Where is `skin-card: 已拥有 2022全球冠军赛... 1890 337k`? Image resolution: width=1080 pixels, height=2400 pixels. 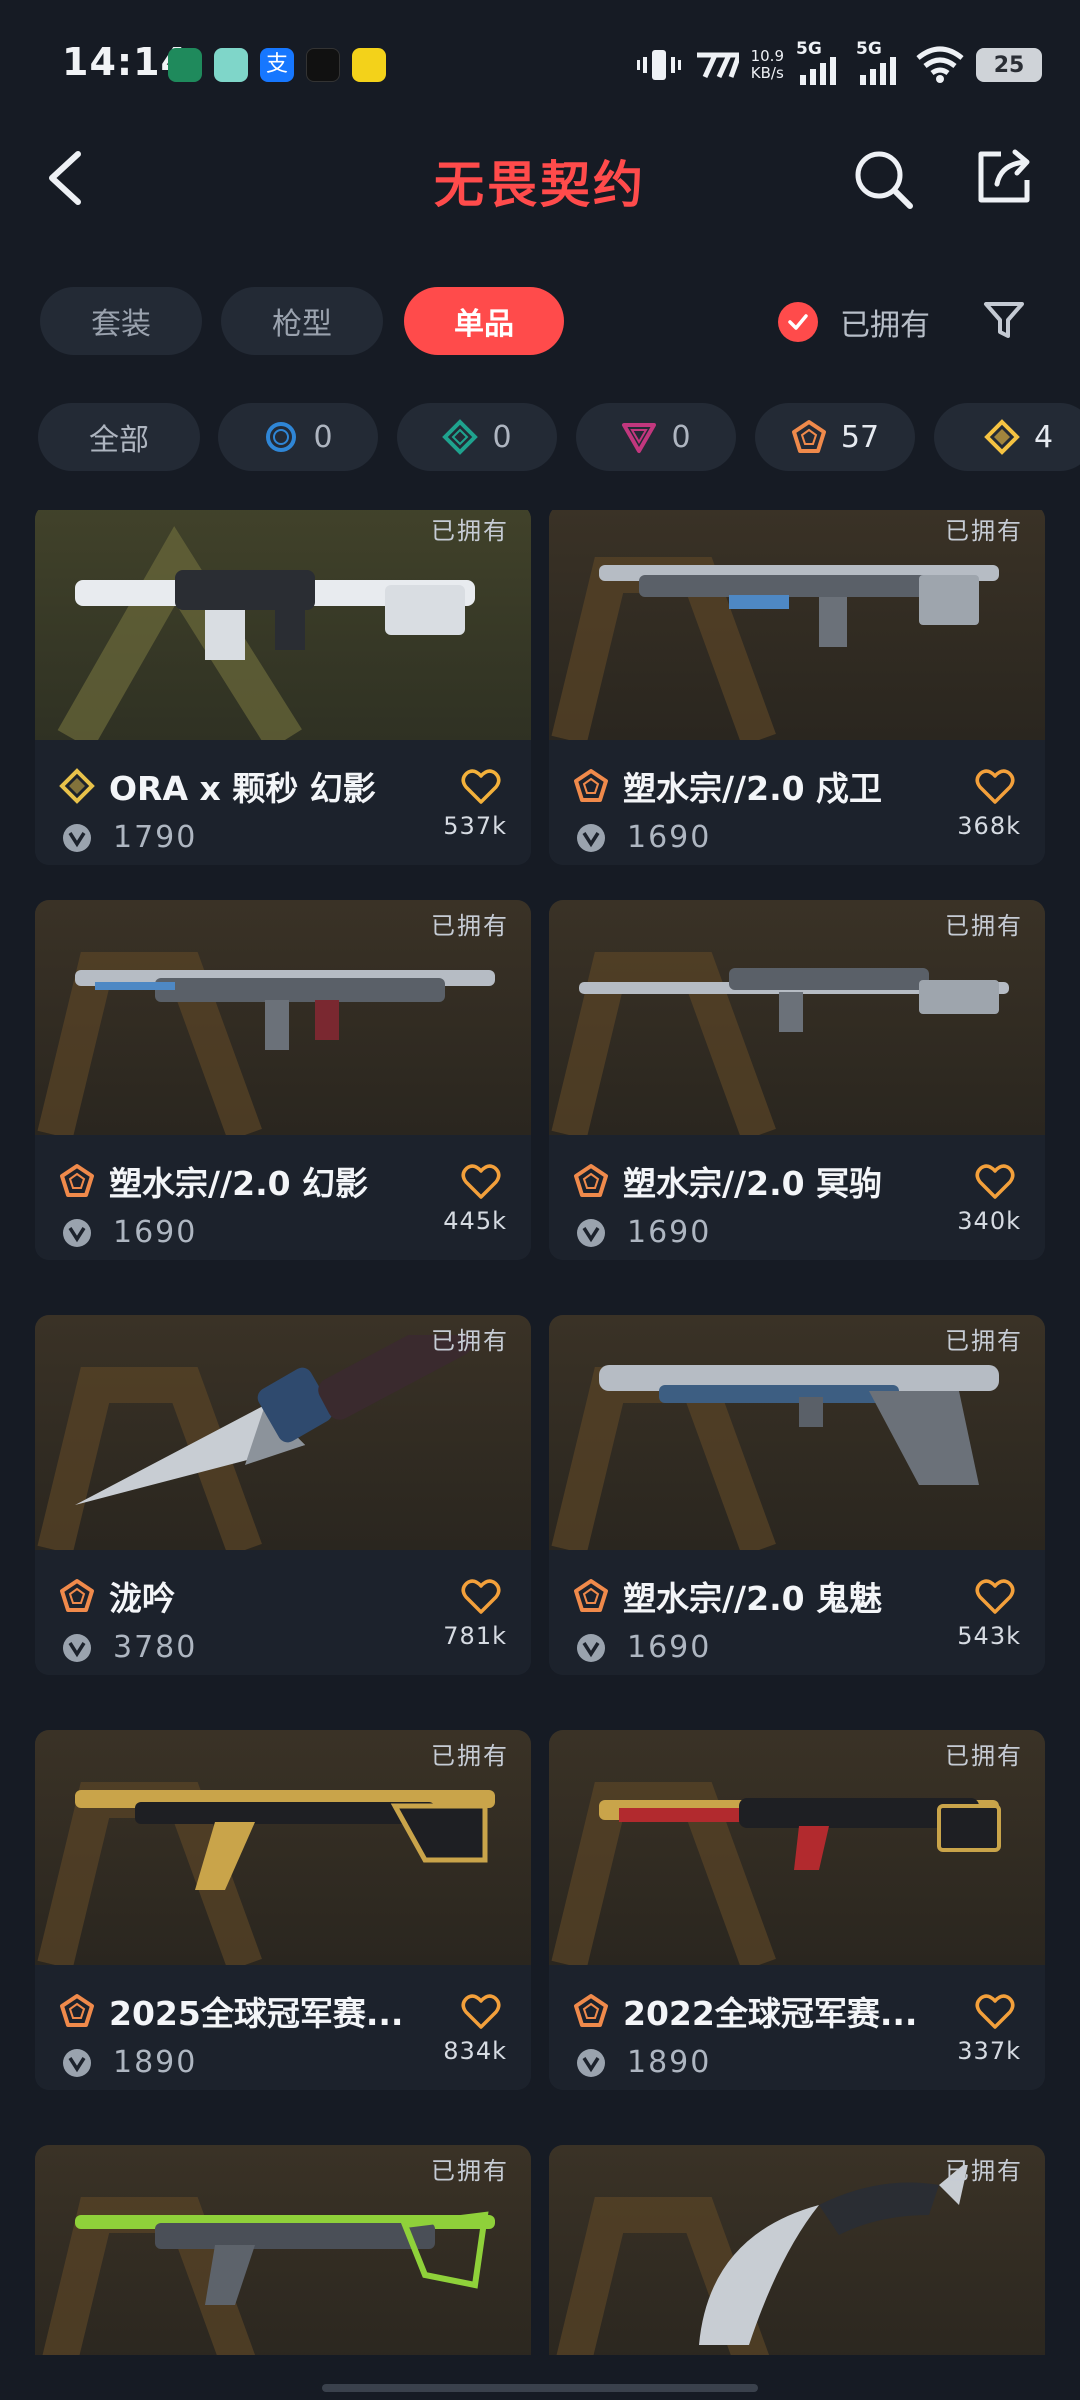 skin-card: 已拥有 2022全球冠军赛... 1890 337k is located at coordinates (797, 1910).